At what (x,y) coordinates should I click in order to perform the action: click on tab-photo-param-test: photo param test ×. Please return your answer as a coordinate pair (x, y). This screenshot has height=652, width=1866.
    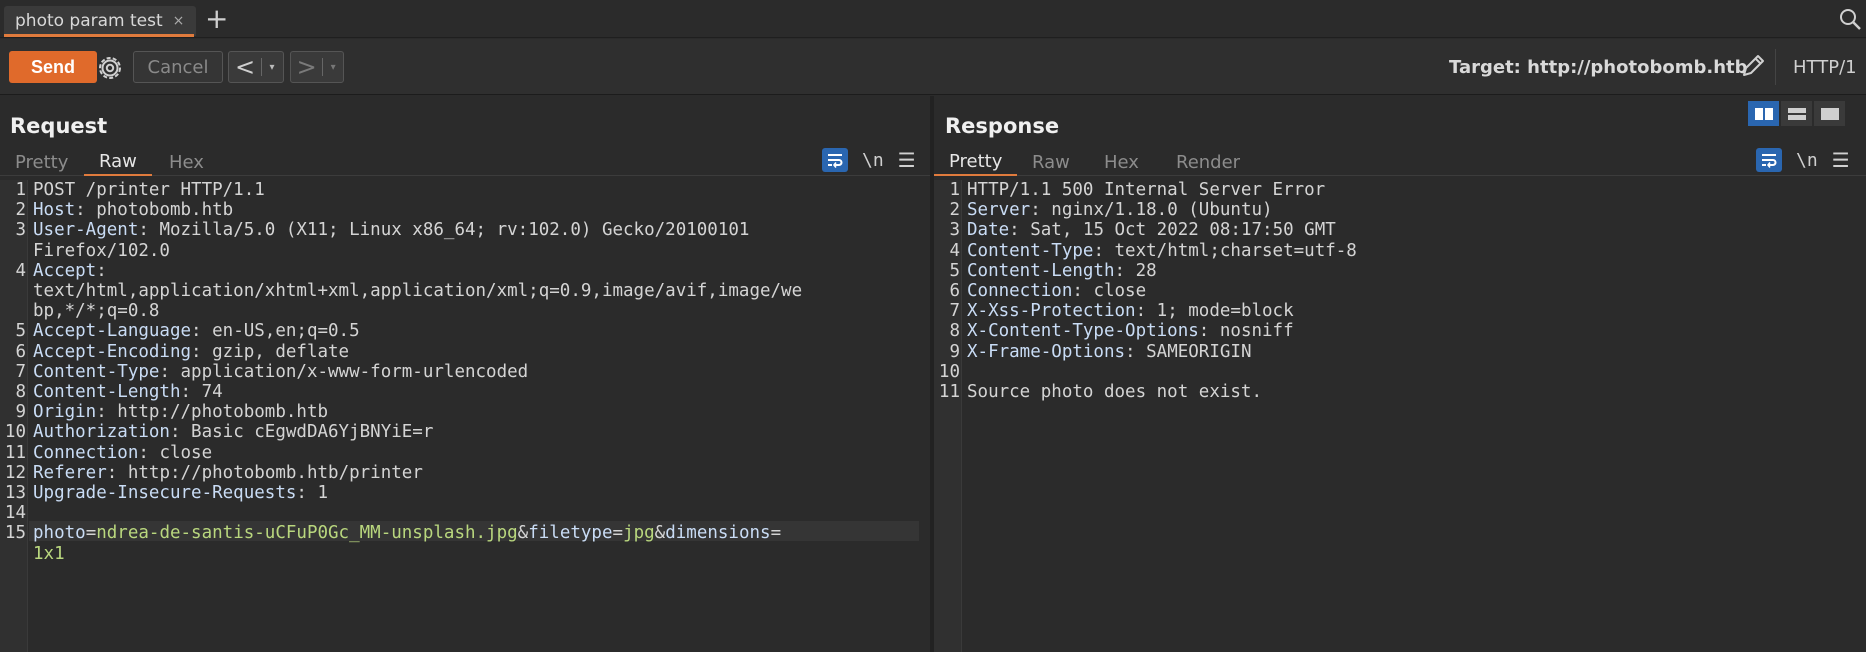
    Looking at the image, I should click on (100, 21).